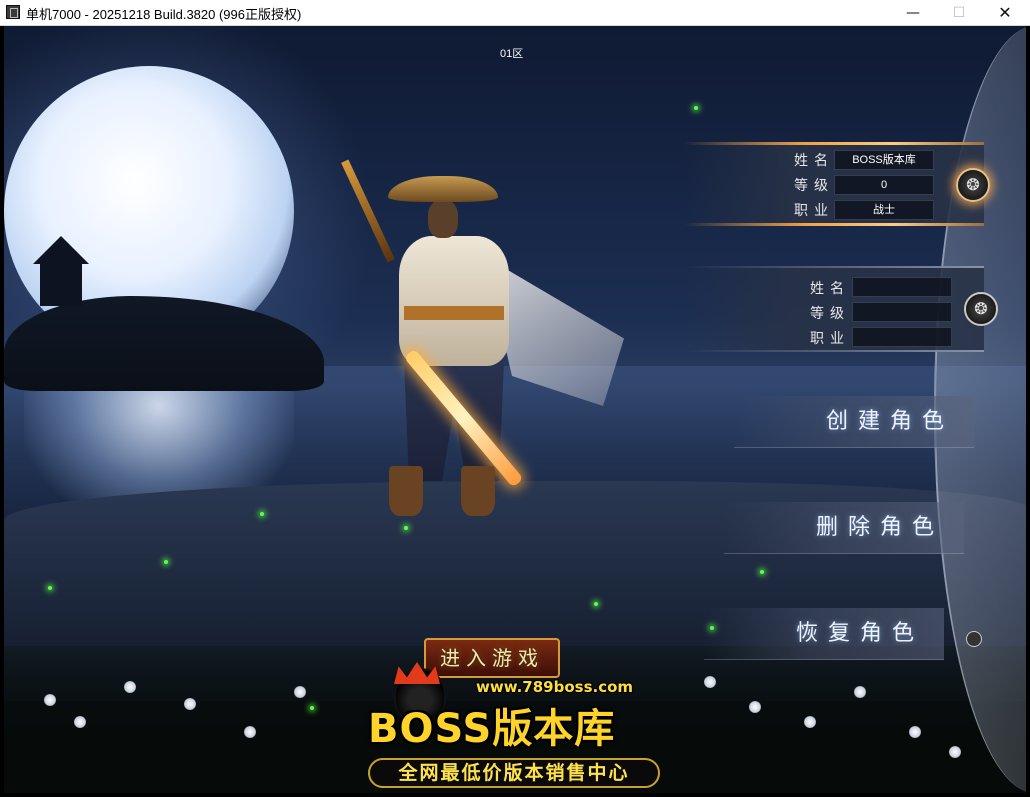 The width and height of the screenshot is (1030, 797). I want to click on scabbard, so click(368, 211).